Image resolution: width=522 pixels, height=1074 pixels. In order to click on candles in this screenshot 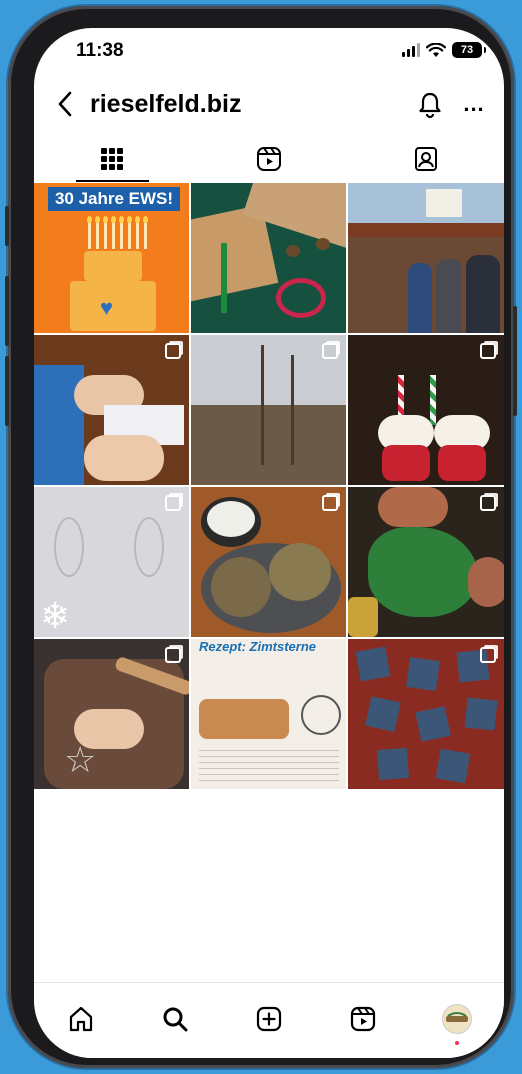, I will do `click(117, 232)`.